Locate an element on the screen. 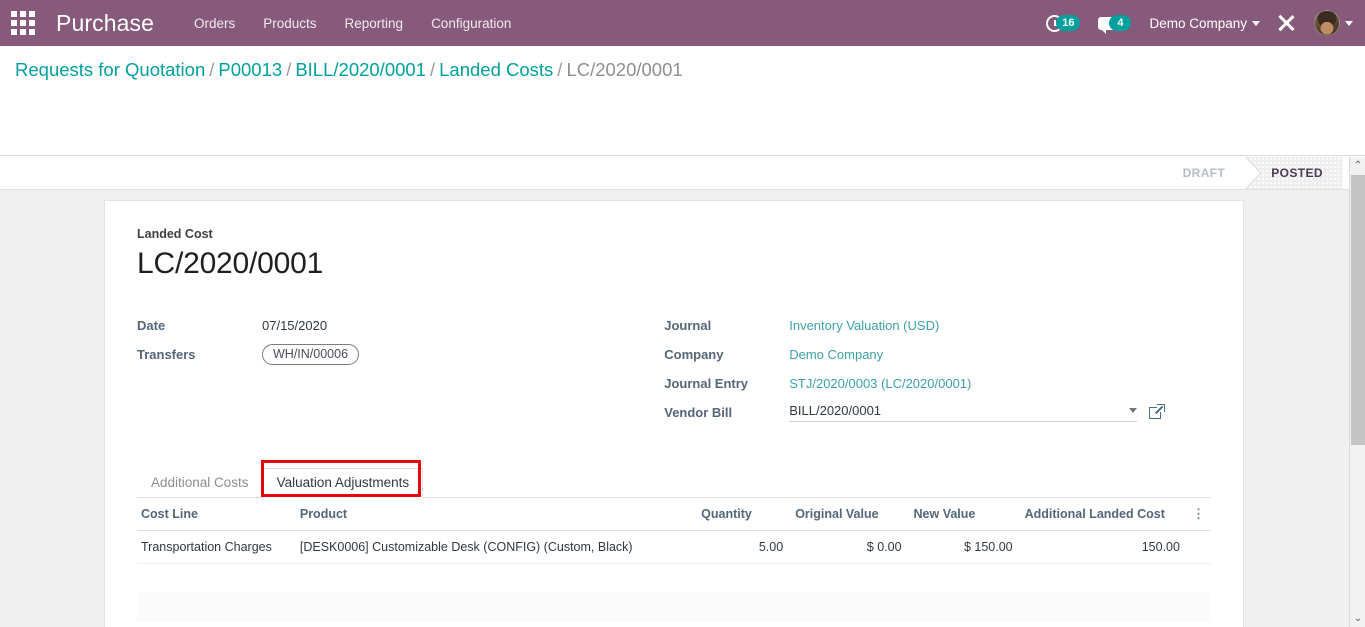 The height and width of the screenshot is (627, 1365). message-count-badge: 4 is located at coordinates (1120, 23).